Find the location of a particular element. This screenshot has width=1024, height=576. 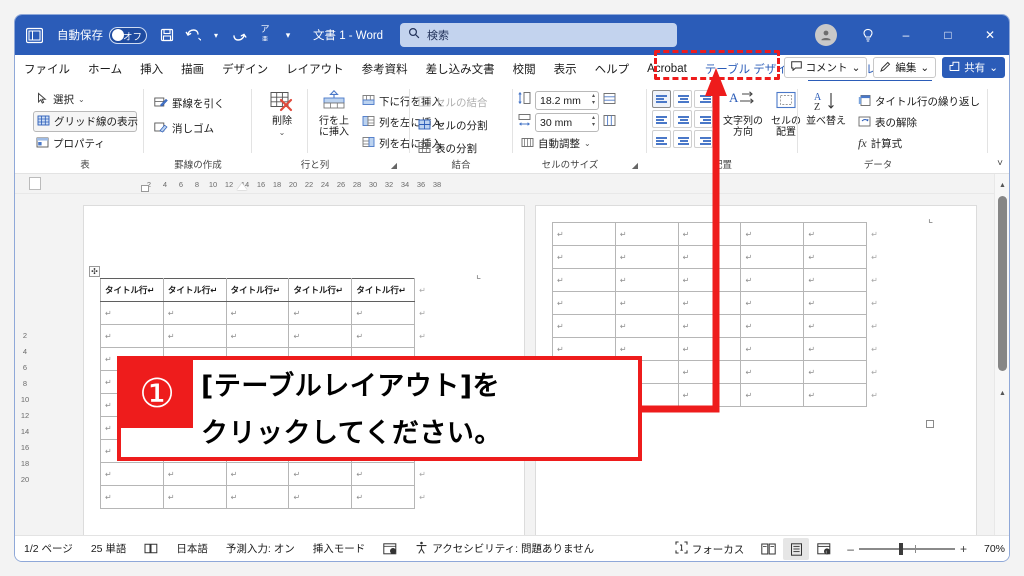

collapse-ribbon-icon: ˅ is located at coordinates (1000, 163).